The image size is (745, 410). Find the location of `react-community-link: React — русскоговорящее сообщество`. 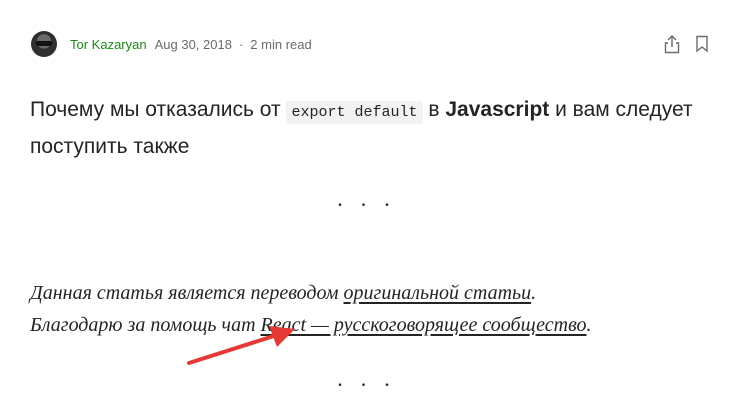

react-community-link: React — русскоговорящее сообщество is located at coordinates (424, 325).